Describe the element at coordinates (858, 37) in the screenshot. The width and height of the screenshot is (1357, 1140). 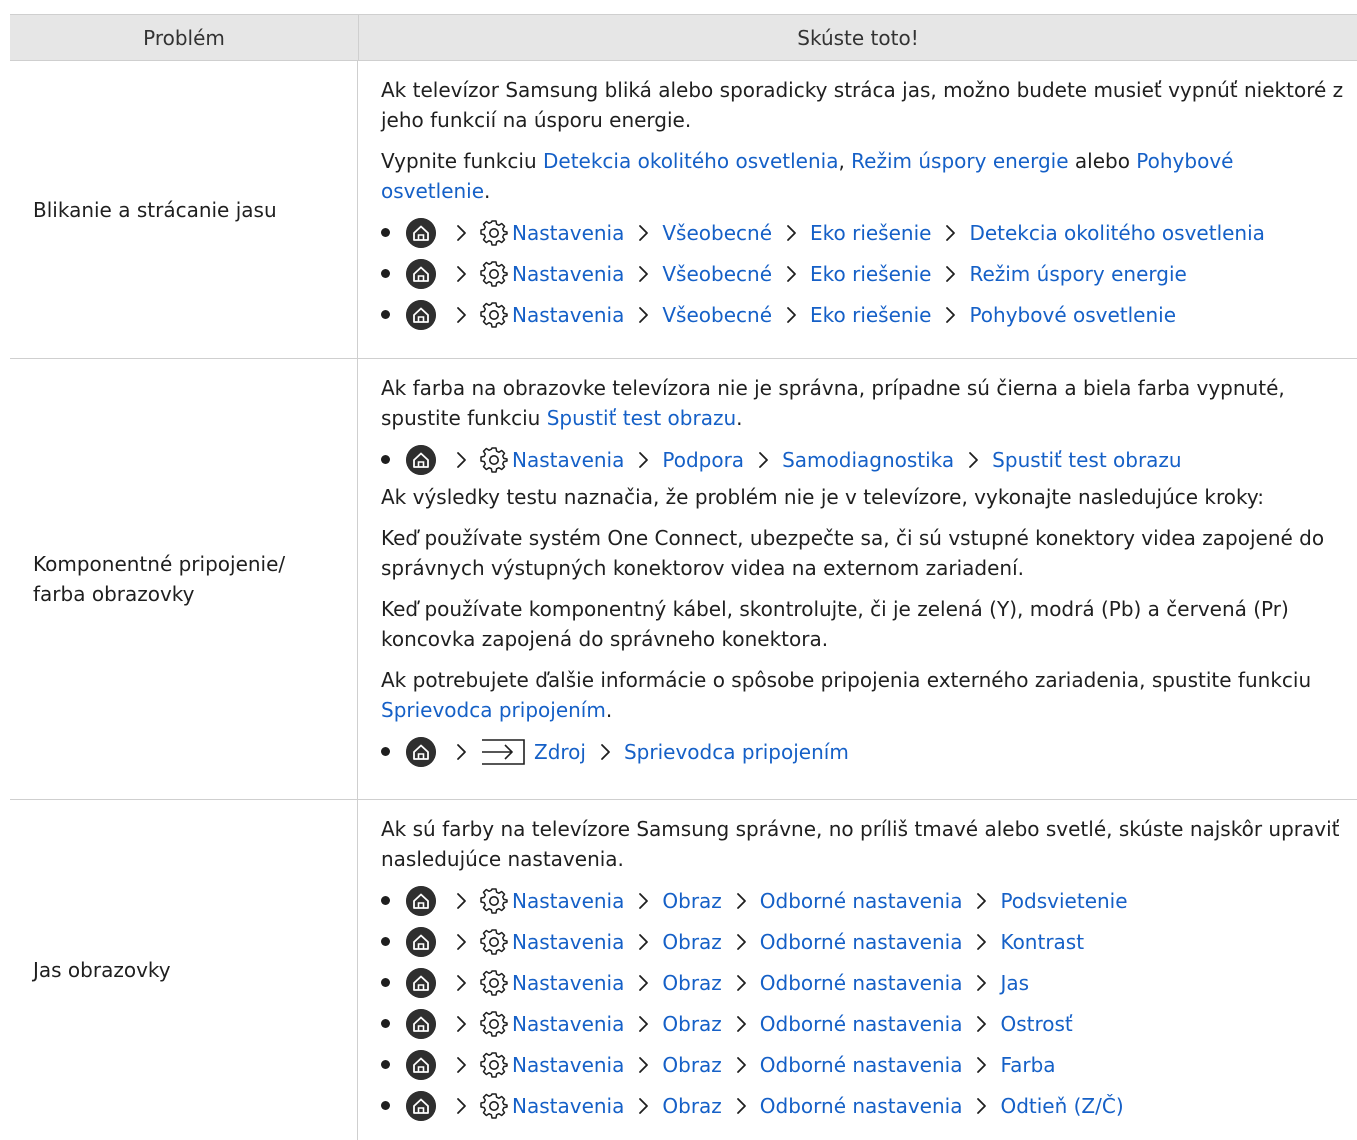
I see `header-try-this: Skúste toto!` at that location.